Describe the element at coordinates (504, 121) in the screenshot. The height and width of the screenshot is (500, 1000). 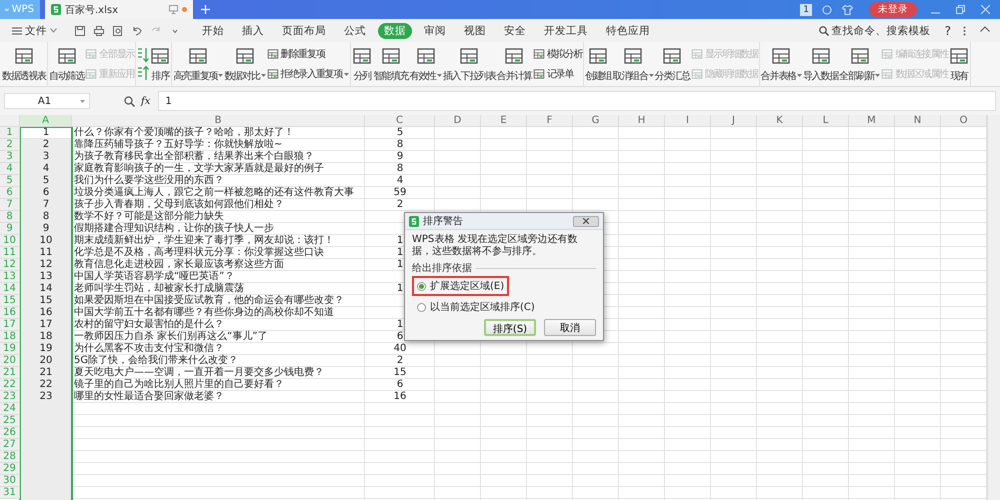
I see `column-header: E` at that location.